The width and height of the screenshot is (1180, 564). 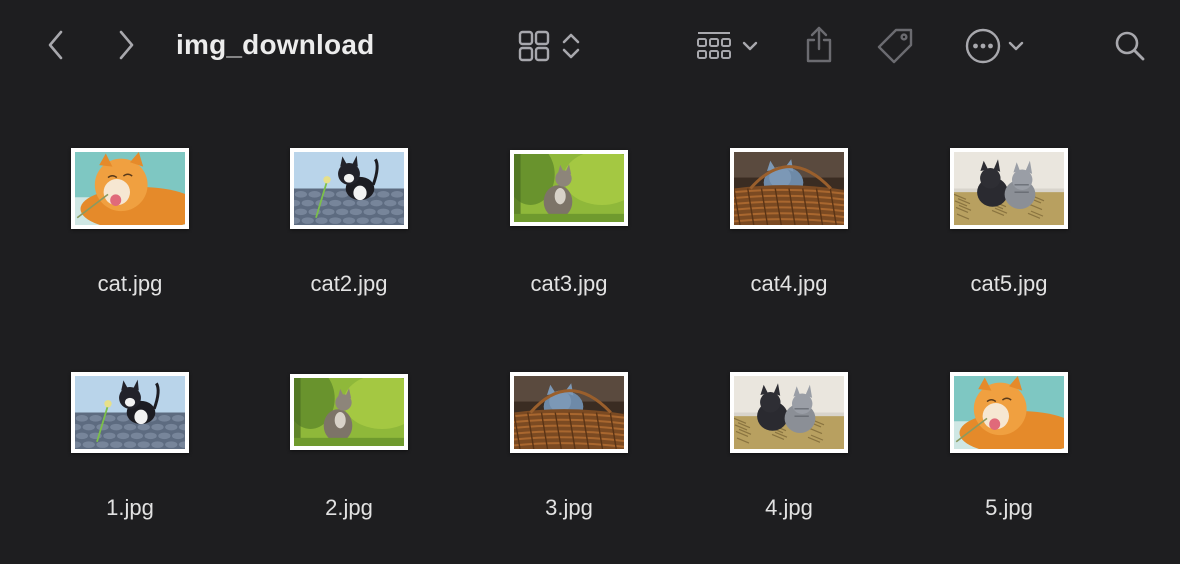 I want to click on back-button, so click(x=56, y=45).